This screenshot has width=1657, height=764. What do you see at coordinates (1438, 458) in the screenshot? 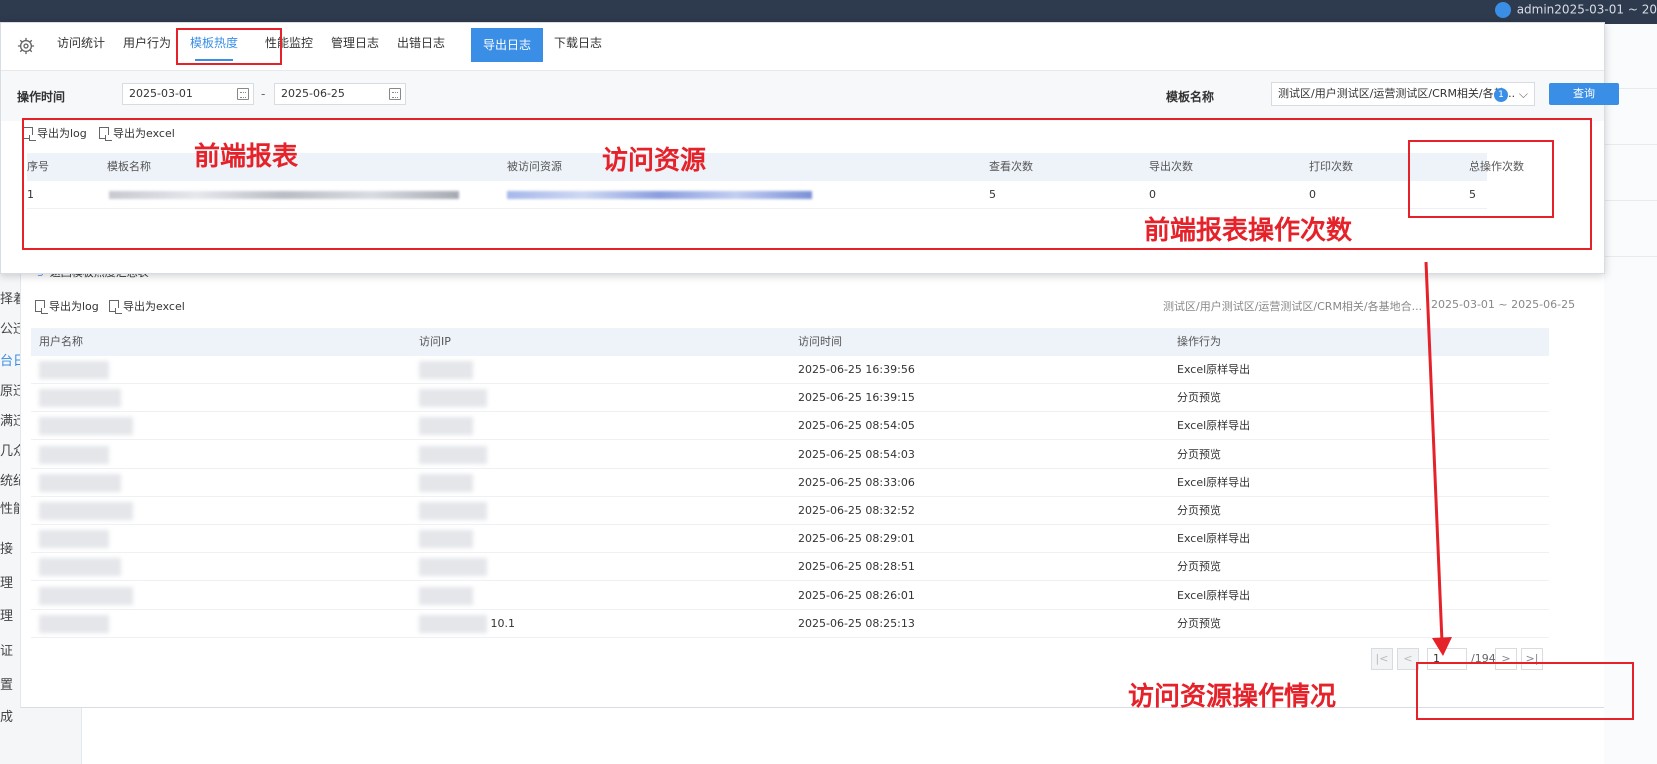
I see `annotation-arrow` at bounding box center [1438, 458].